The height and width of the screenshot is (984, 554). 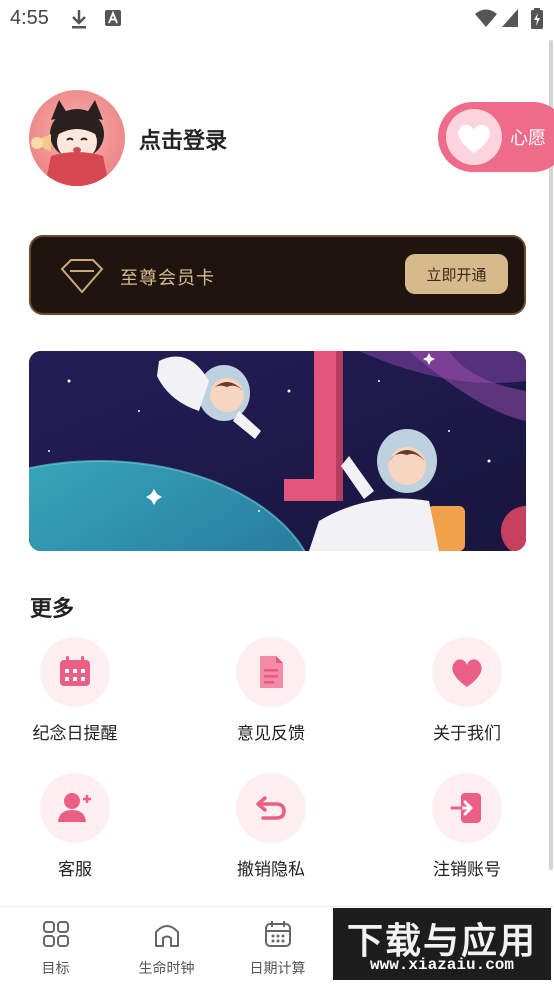 What do you see at coordinates (486, 18) in the screenshot?
I see `wifi-icon` at bounding box center [486, 18].